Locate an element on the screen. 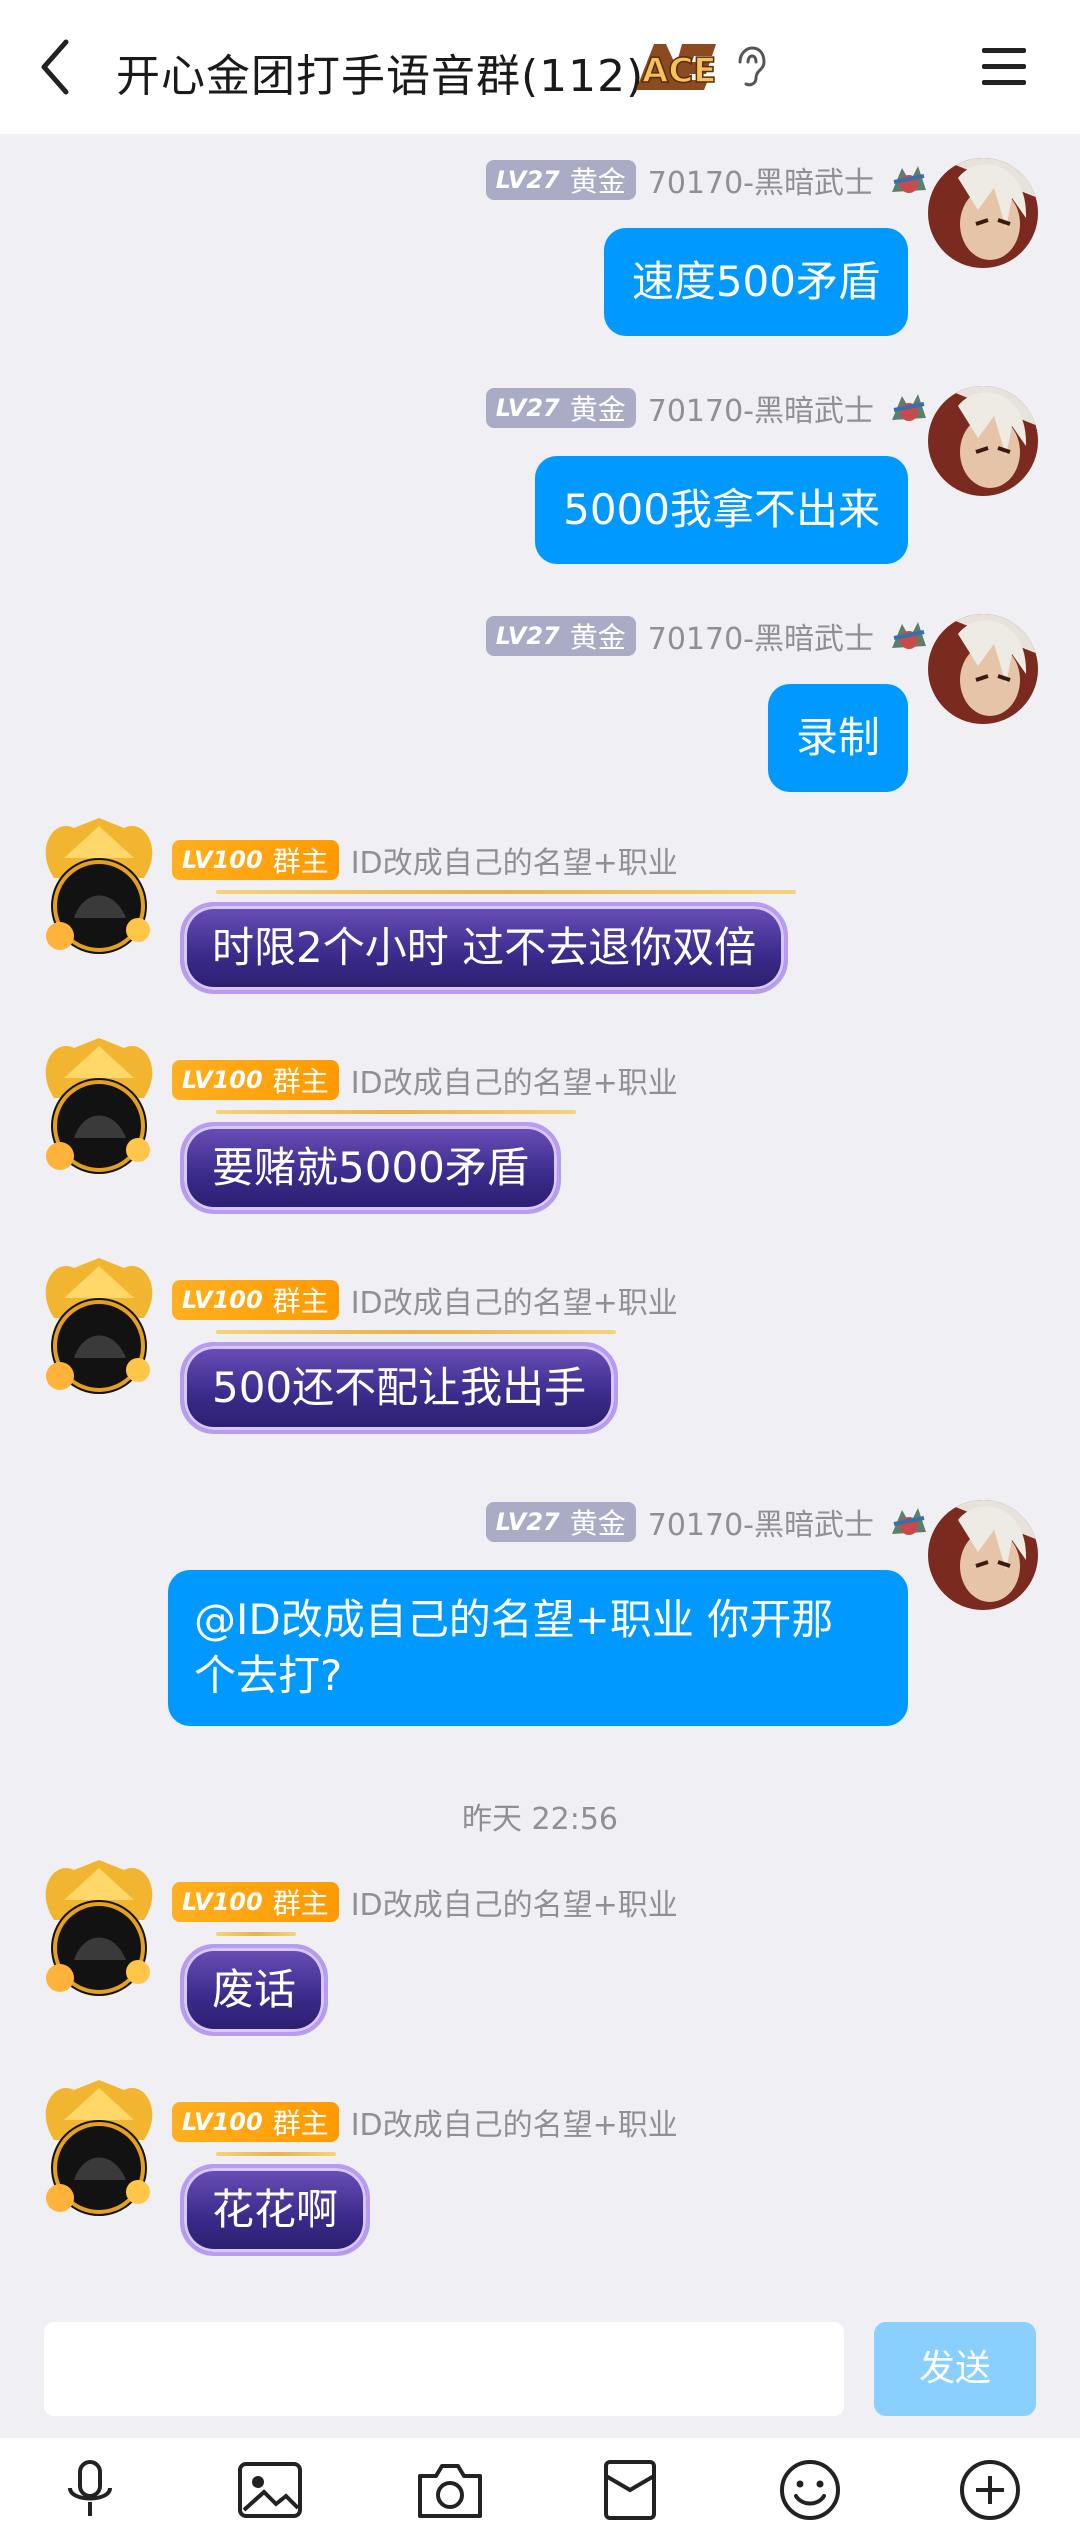 This screenshot has width=1080, height=2542. message-bubble: 时限2个小时 过不去退你双倍 is located at coordinates (484, 948).